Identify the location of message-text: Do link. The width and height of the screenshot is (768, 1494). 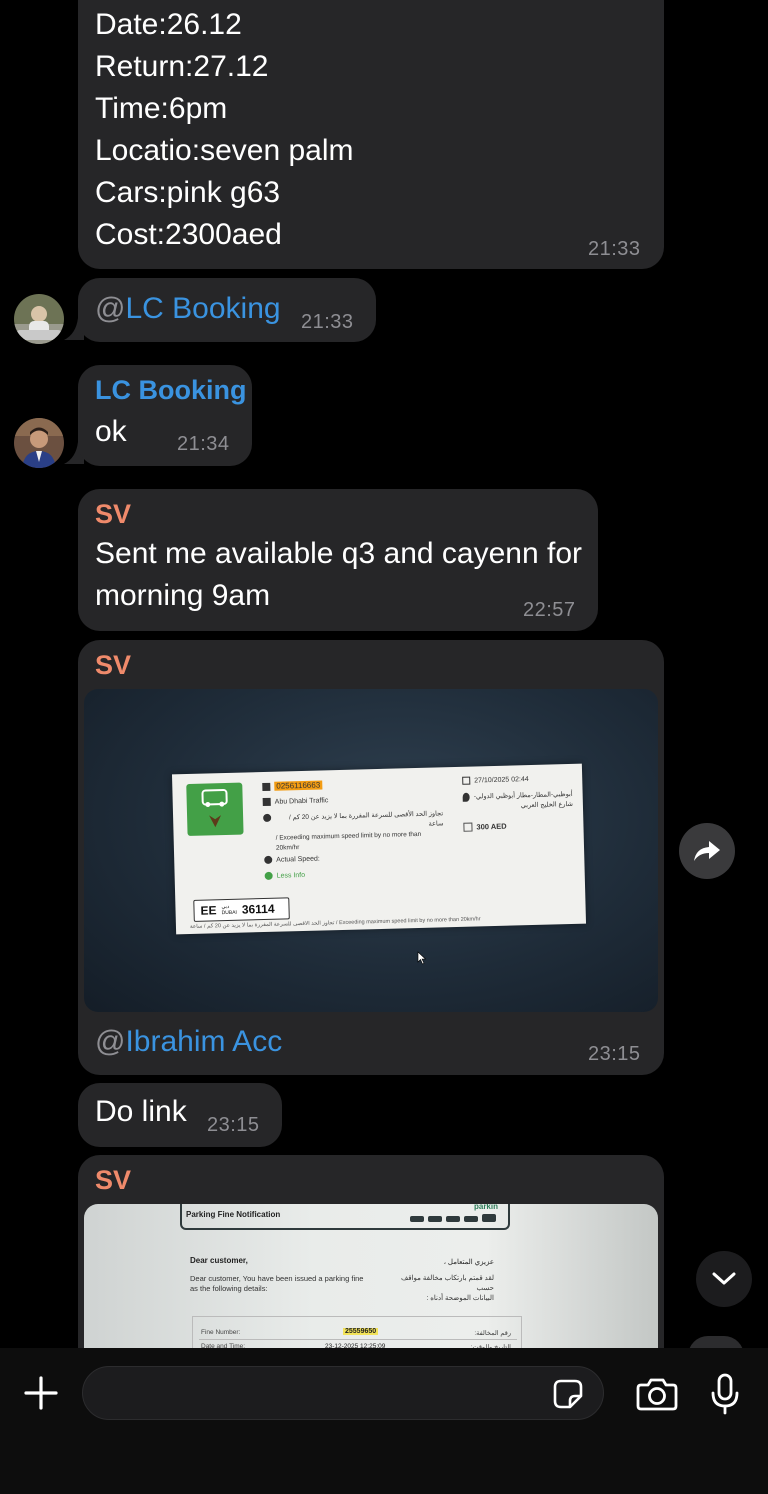
(141, 1111).